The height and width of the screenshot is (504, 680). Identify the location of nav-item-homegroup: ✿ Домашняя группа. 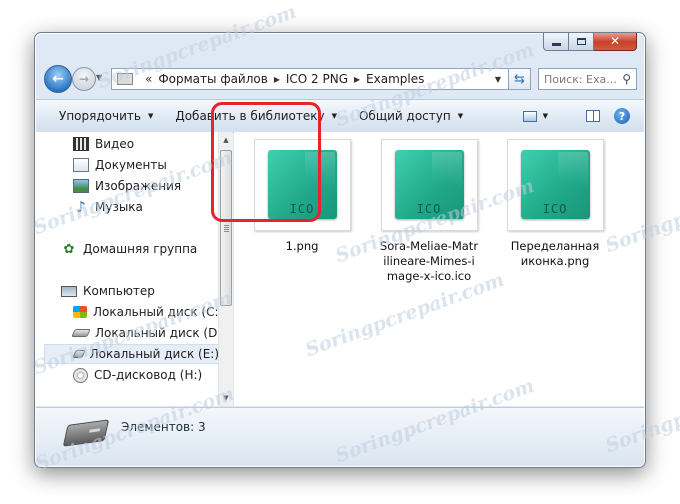
(129, 249).